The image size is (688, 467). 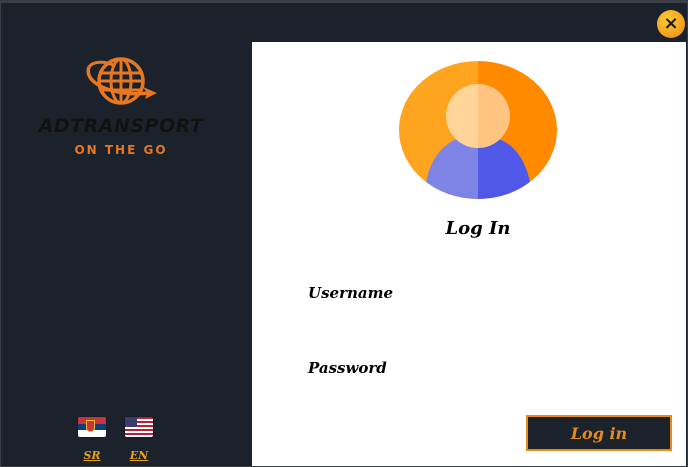 I want to click on brand-tagline: ON THE GO, so click(x=121, y=150).